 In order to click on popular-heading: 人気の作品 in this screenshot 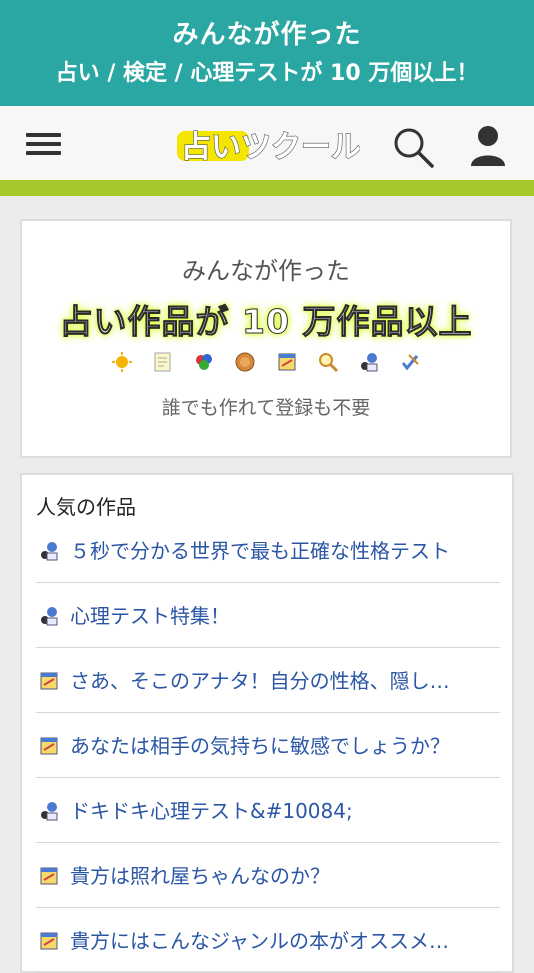, I will do `click(86, 507)`.